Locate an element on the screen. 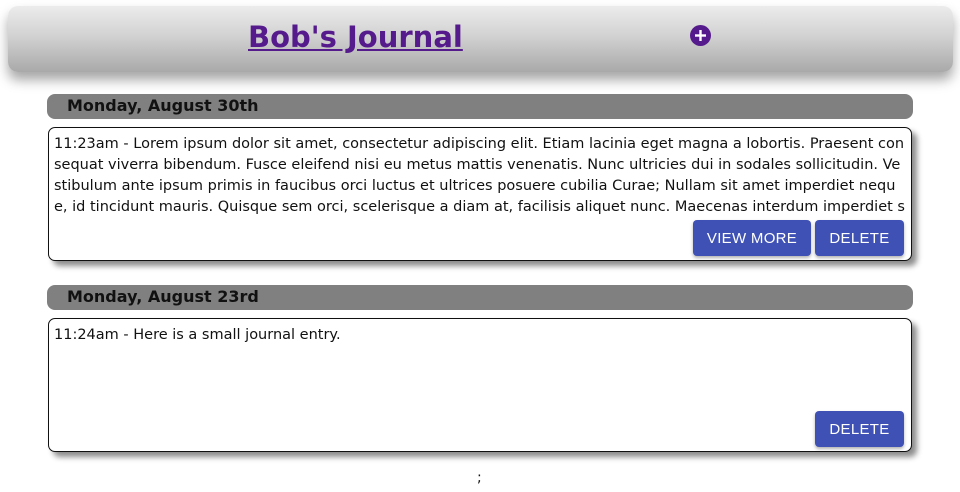 Image resolution: width=960 pixels, height=492 pixels. day-header: Monday, August 30th is located at coordinates (480, 106).